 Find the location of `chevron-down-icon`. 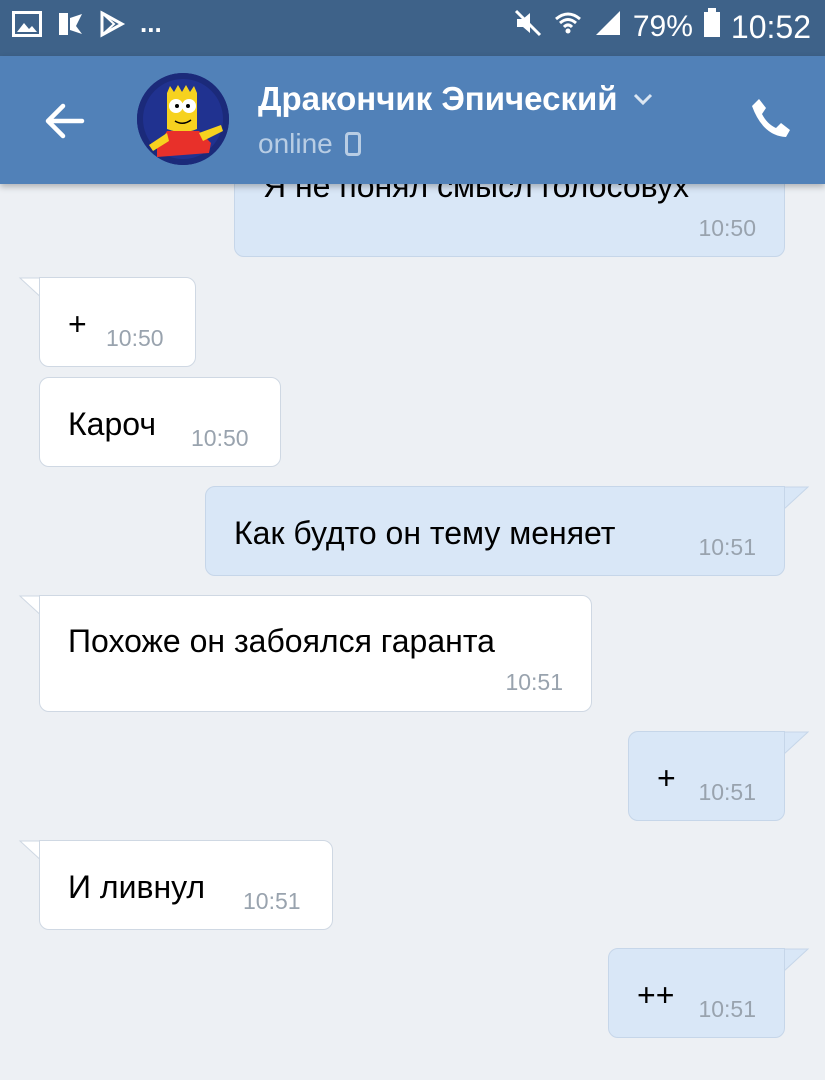

chevron-down-icon is located at coordinates (642, 99).